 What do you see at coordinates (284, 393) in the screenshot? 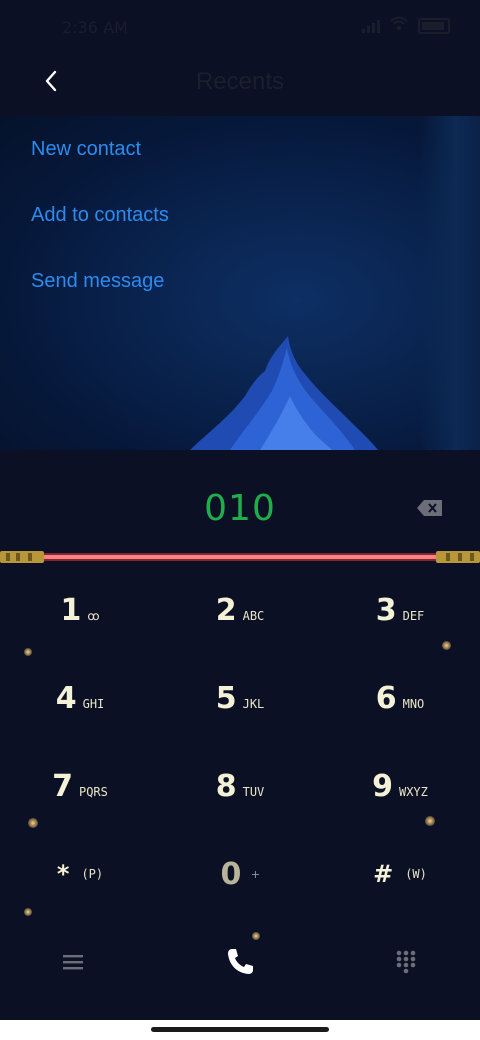
I see `fur-illustration` at bounding box center [284, 393].